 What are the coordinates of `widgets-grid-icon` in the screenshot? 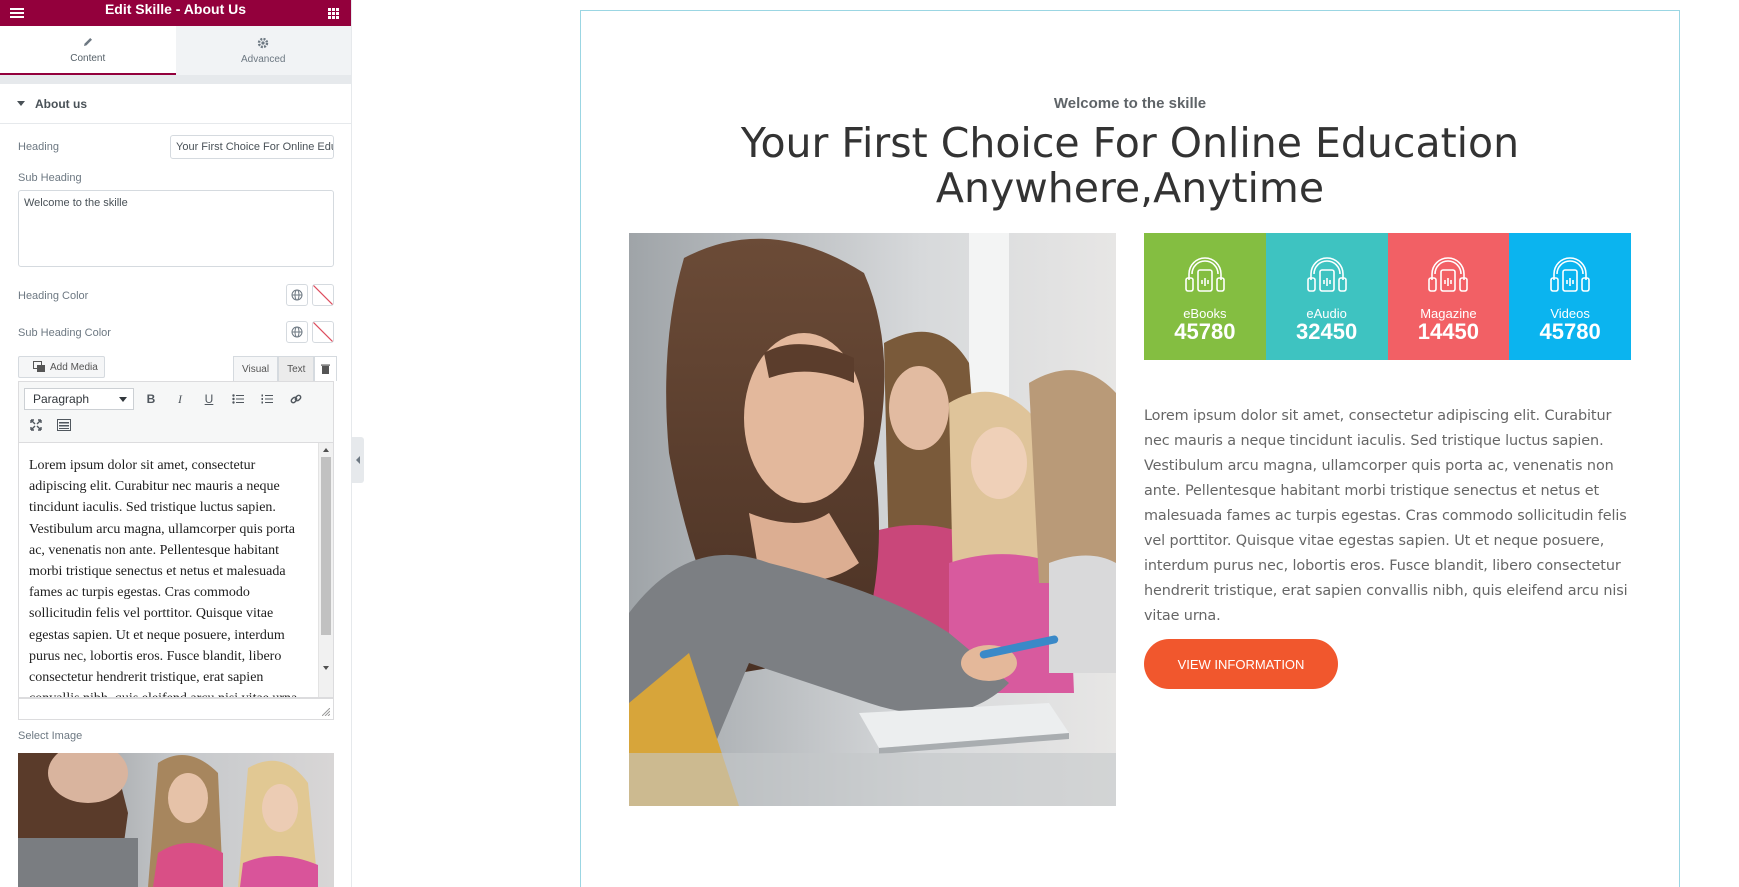 It's located at (333, 13).